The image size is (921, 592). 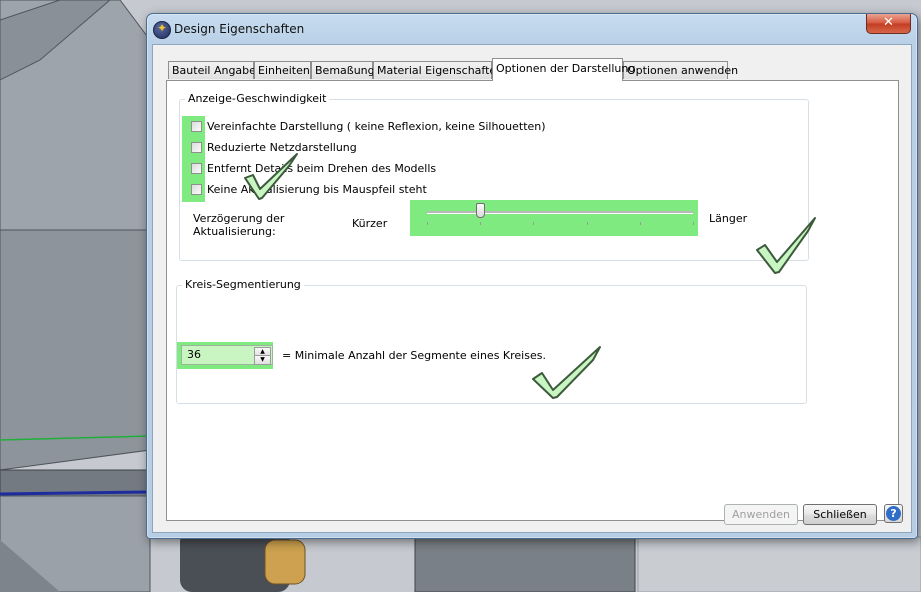 What do you see at coordinates (532, 28) in the screenshot?
I see `title-bar: ✦ Design Eigenschaften ✕` at bounding box center [532, 28].